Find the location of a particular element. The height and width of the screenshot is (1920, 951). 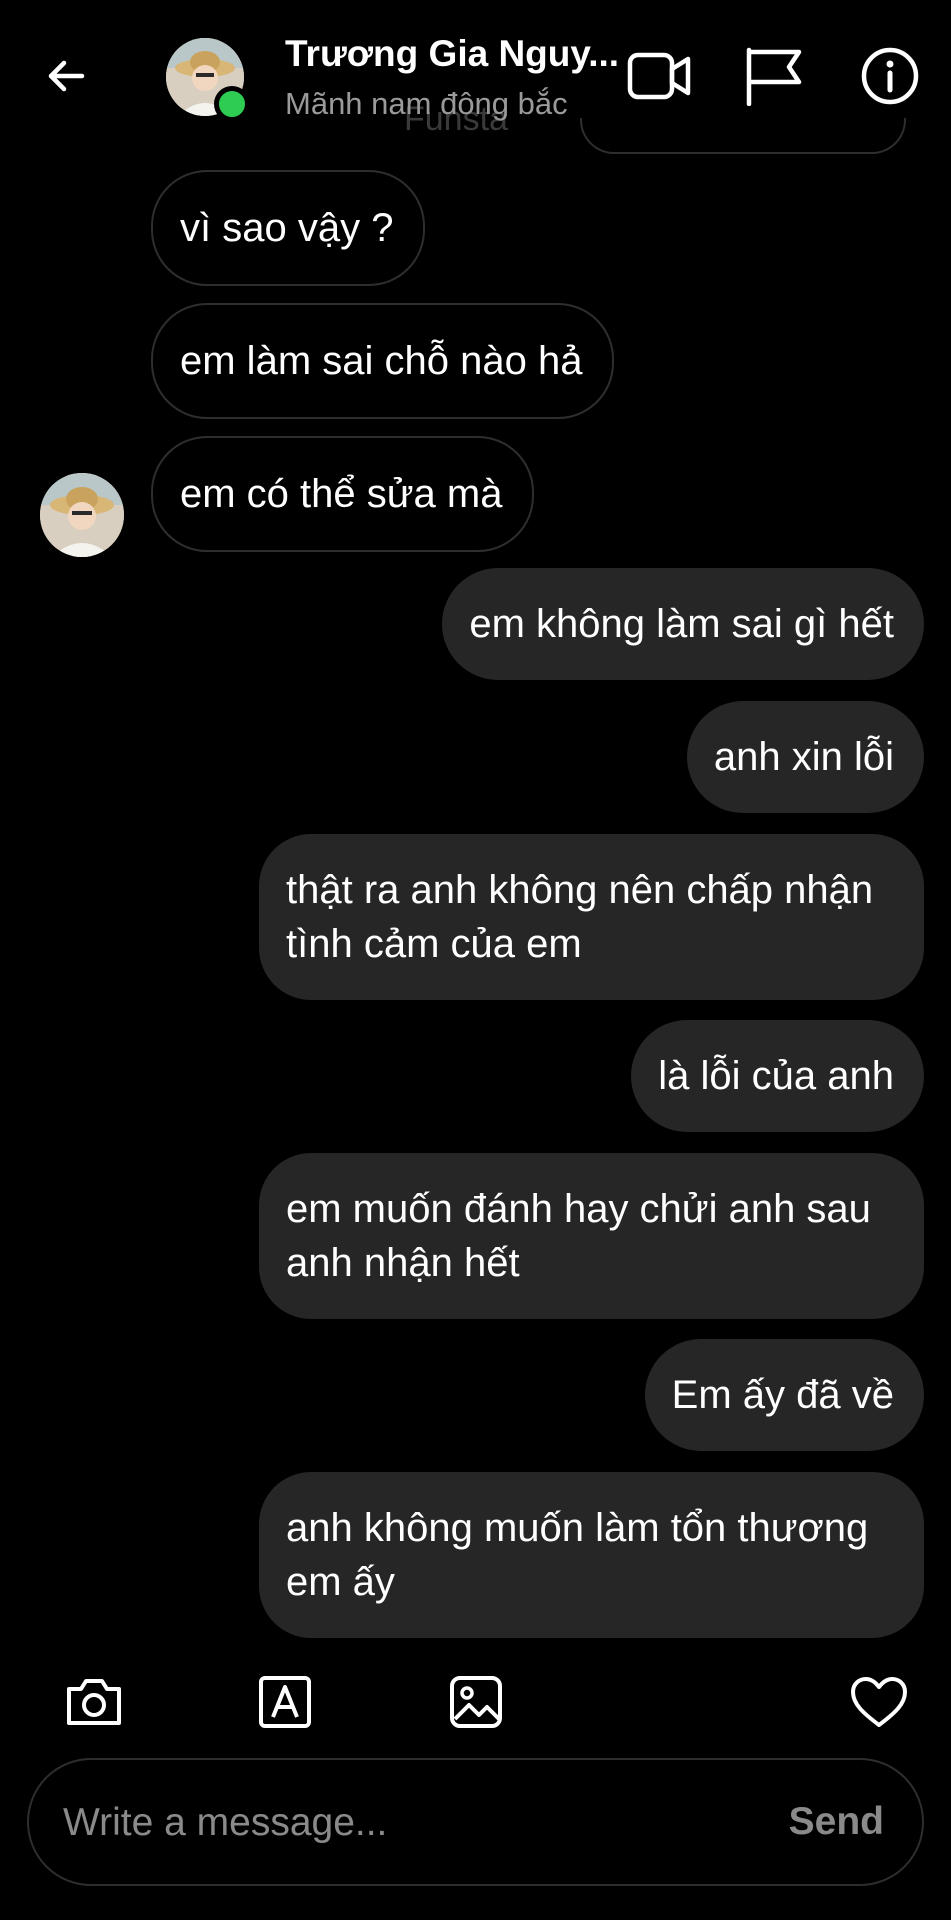

camera-button is located at coordinates (94, 1702).